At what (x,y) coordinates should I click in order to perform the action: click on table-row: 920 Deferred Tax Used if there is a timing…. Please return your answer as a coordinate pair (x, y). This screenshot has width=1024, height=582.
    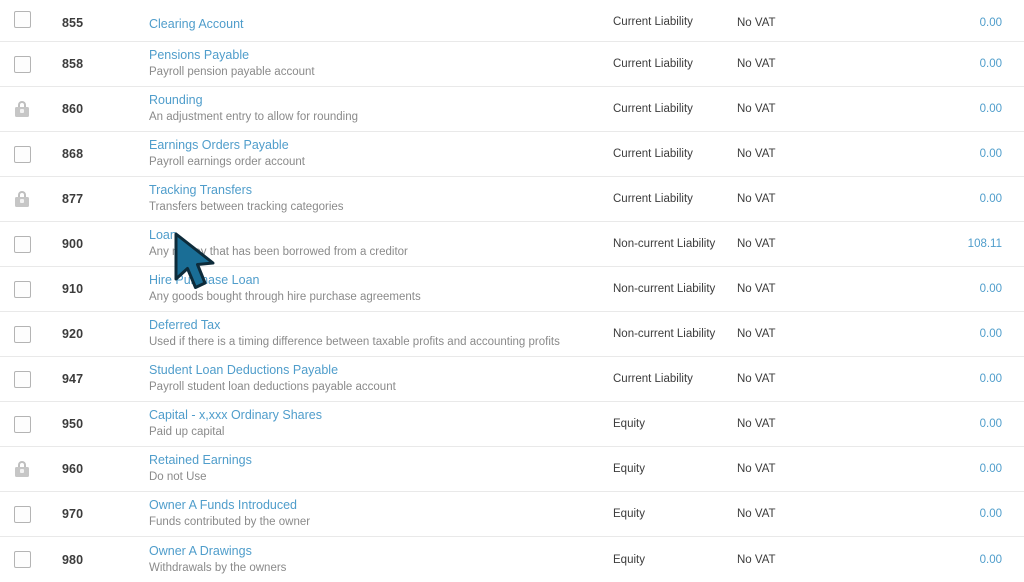
    Looking at the image, I should click on (512, 334).